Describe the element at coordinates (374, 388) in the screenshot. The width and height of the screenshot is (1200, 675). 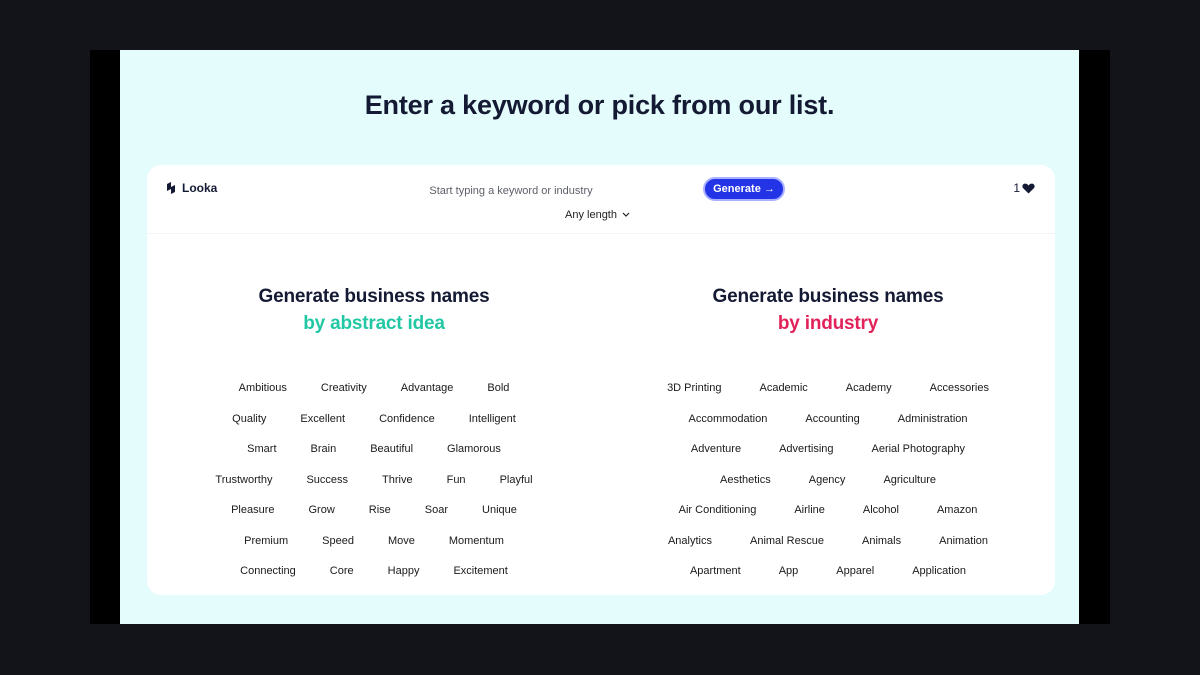
I see `abstract-row: Ambitious Creativity Advantage Bold` at that location.